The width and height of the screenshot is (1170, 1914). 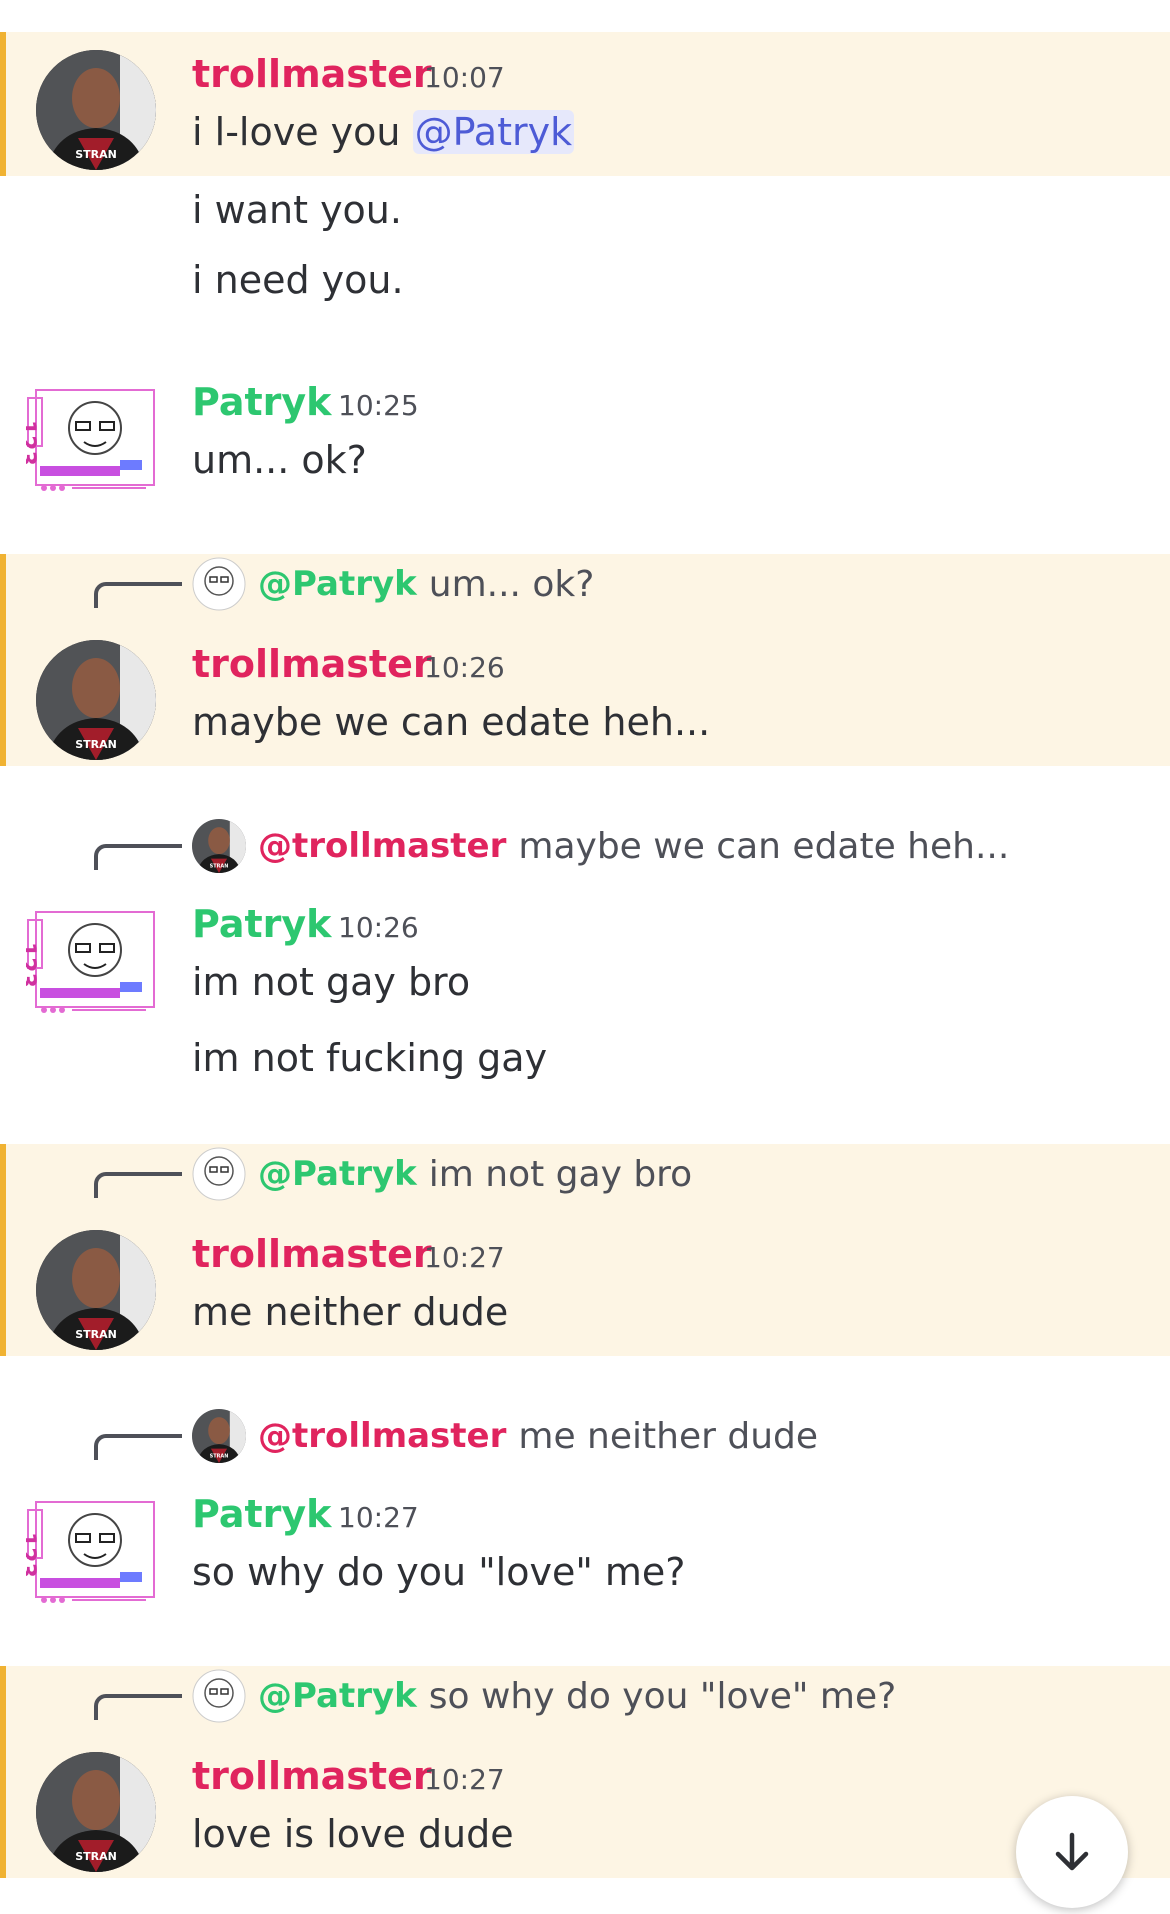 I want to click on arrow-down-icon, so click(x=1072, y=1851).